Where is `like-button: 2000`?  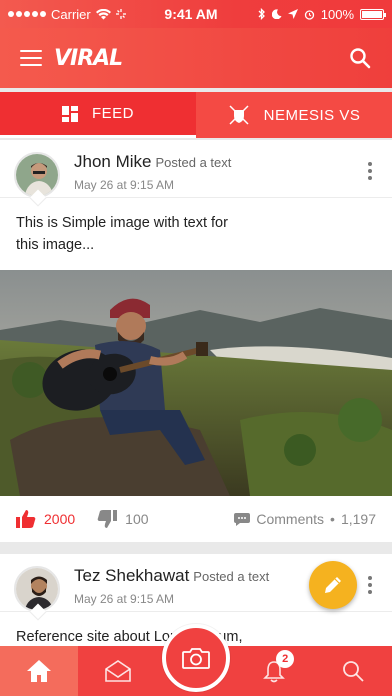 like-button: 2000 is located at coordinates (45, 519).